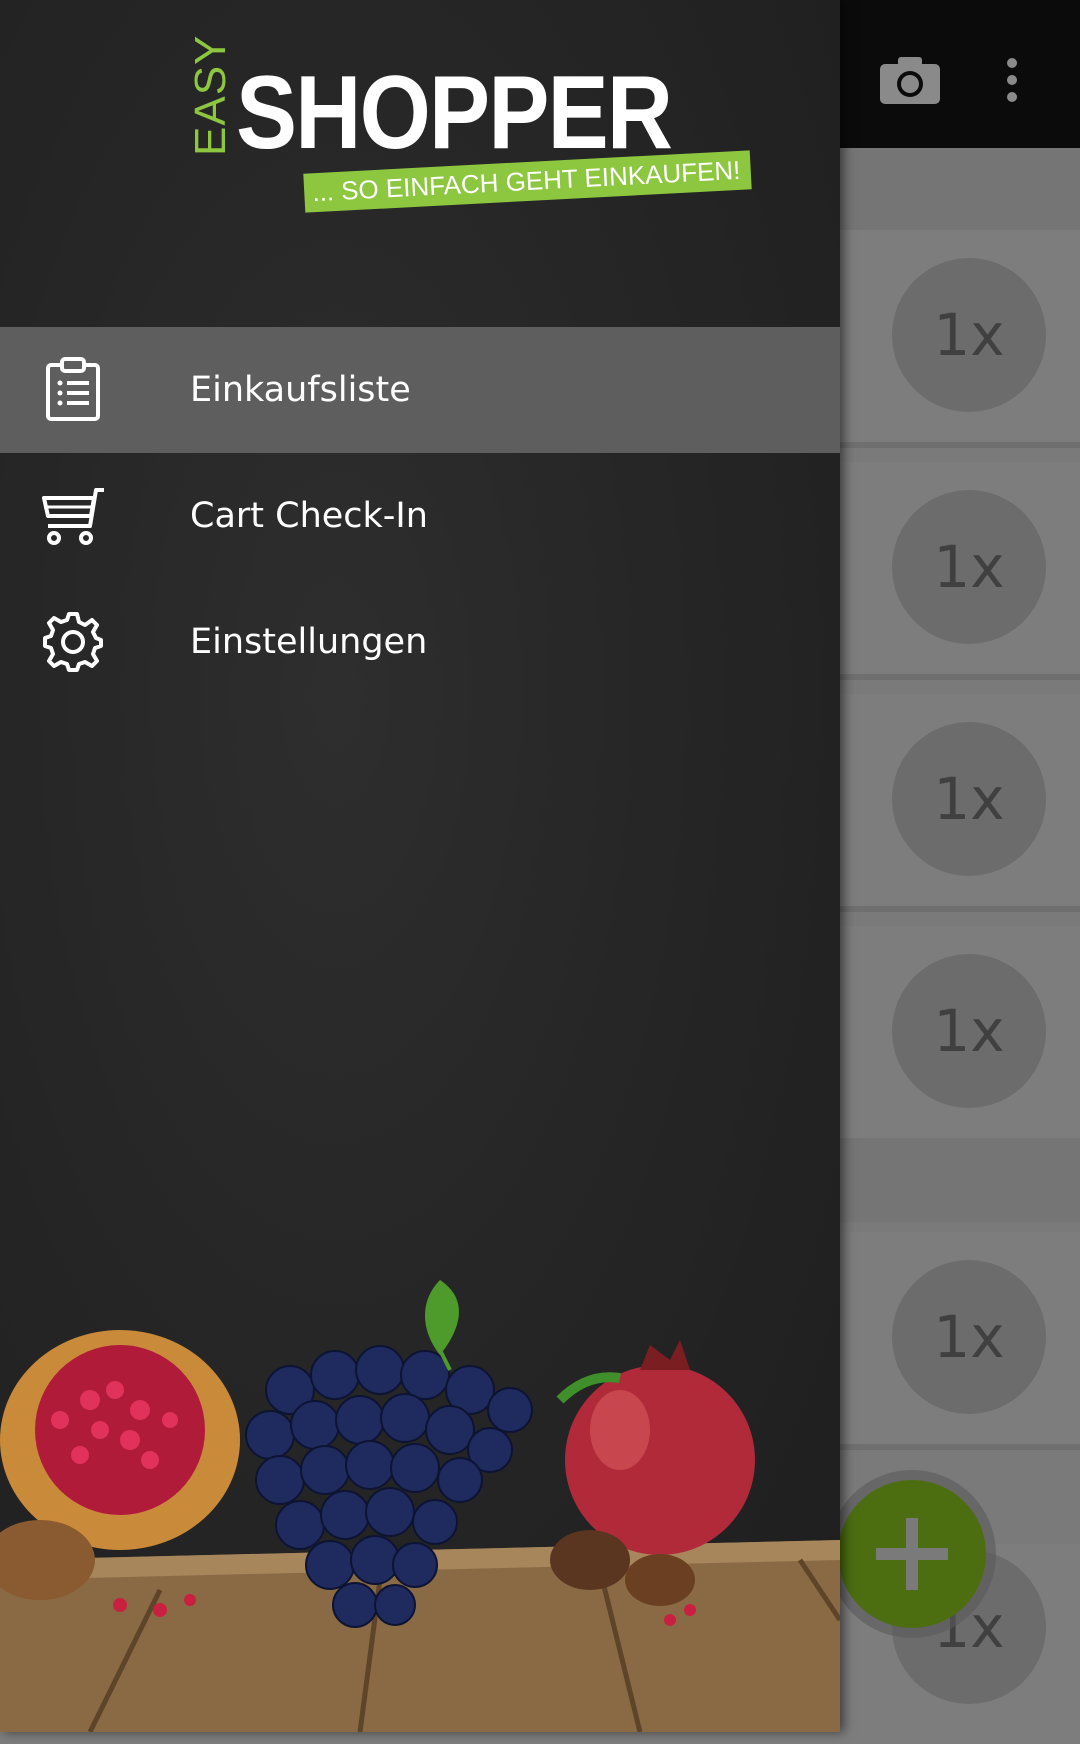  What do you see at coordinates (73, 516) in the screenshot?
I see `cart-icon` at bounding box center [73, 516].